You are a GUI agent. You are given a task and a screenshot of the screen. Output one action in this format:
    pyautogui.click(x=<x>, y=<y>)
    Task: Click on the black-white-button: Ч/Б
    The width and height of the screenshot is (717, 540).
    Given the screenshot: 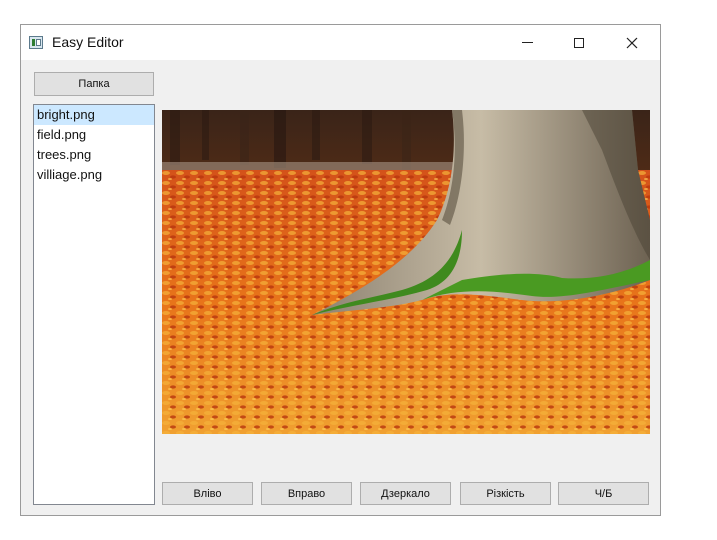 What is the action you would take?
    pyautogui.click(x=603, y=493)
    